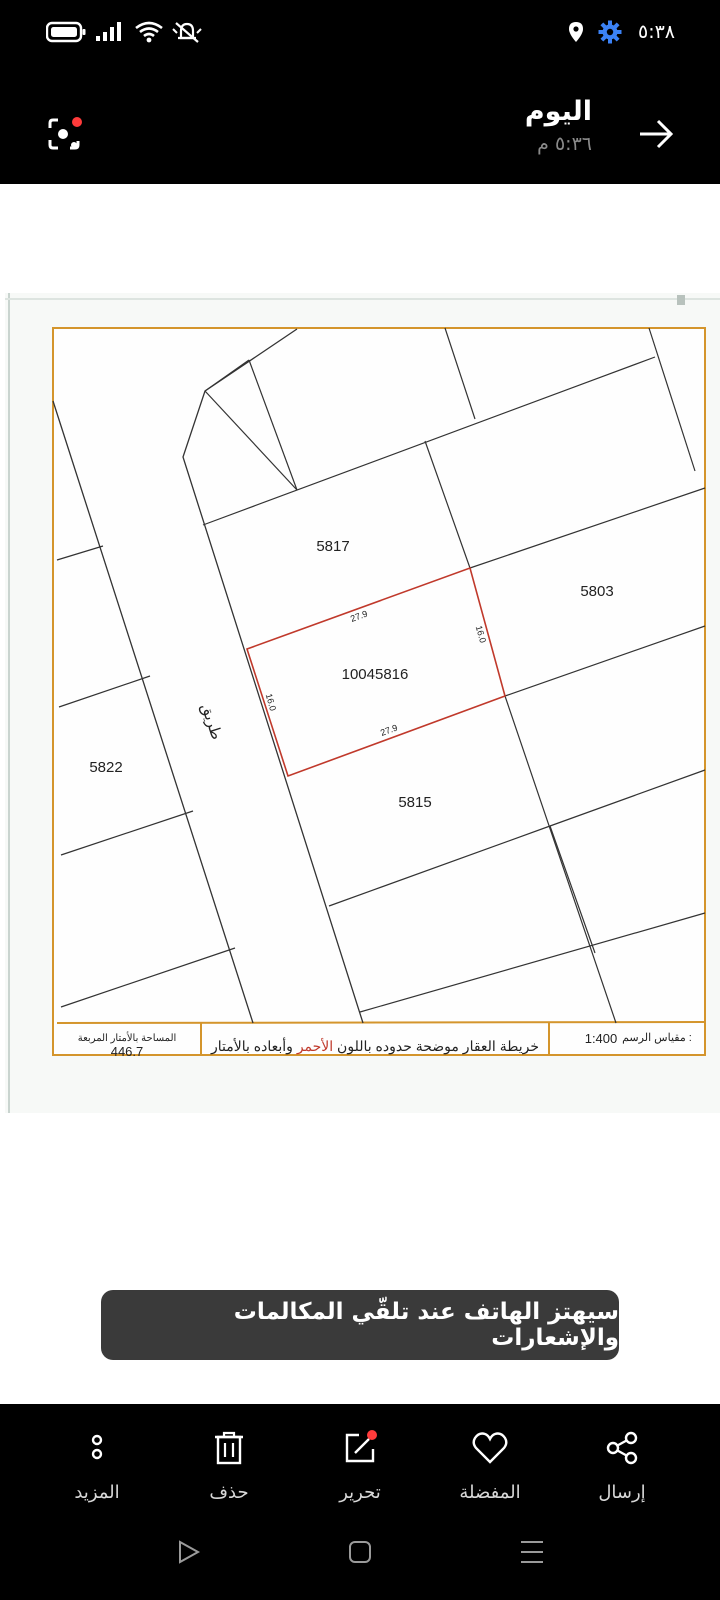 The image size is (720, 1600). I want to click on favorite-label: المفضلة, so click(490, 1492).